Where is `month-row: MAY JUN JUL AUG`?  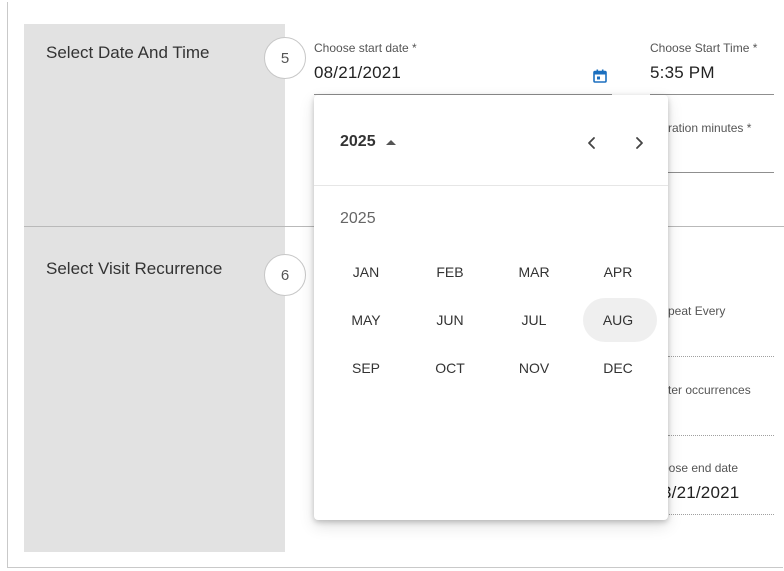 month-row: MAY JUN JUL AUG is located at coordinates (492, 320).